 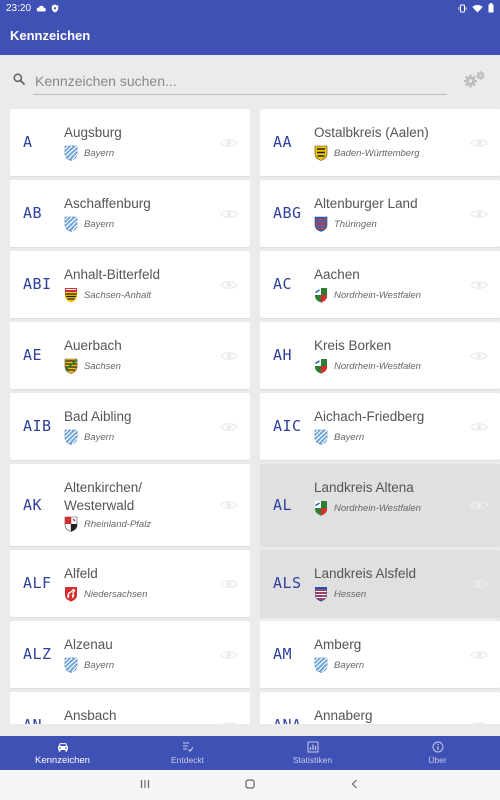 What do you see at coordinates (462, 8) in the screenshot?
I see `vibrate-icon` at bounding box center [462, 8].